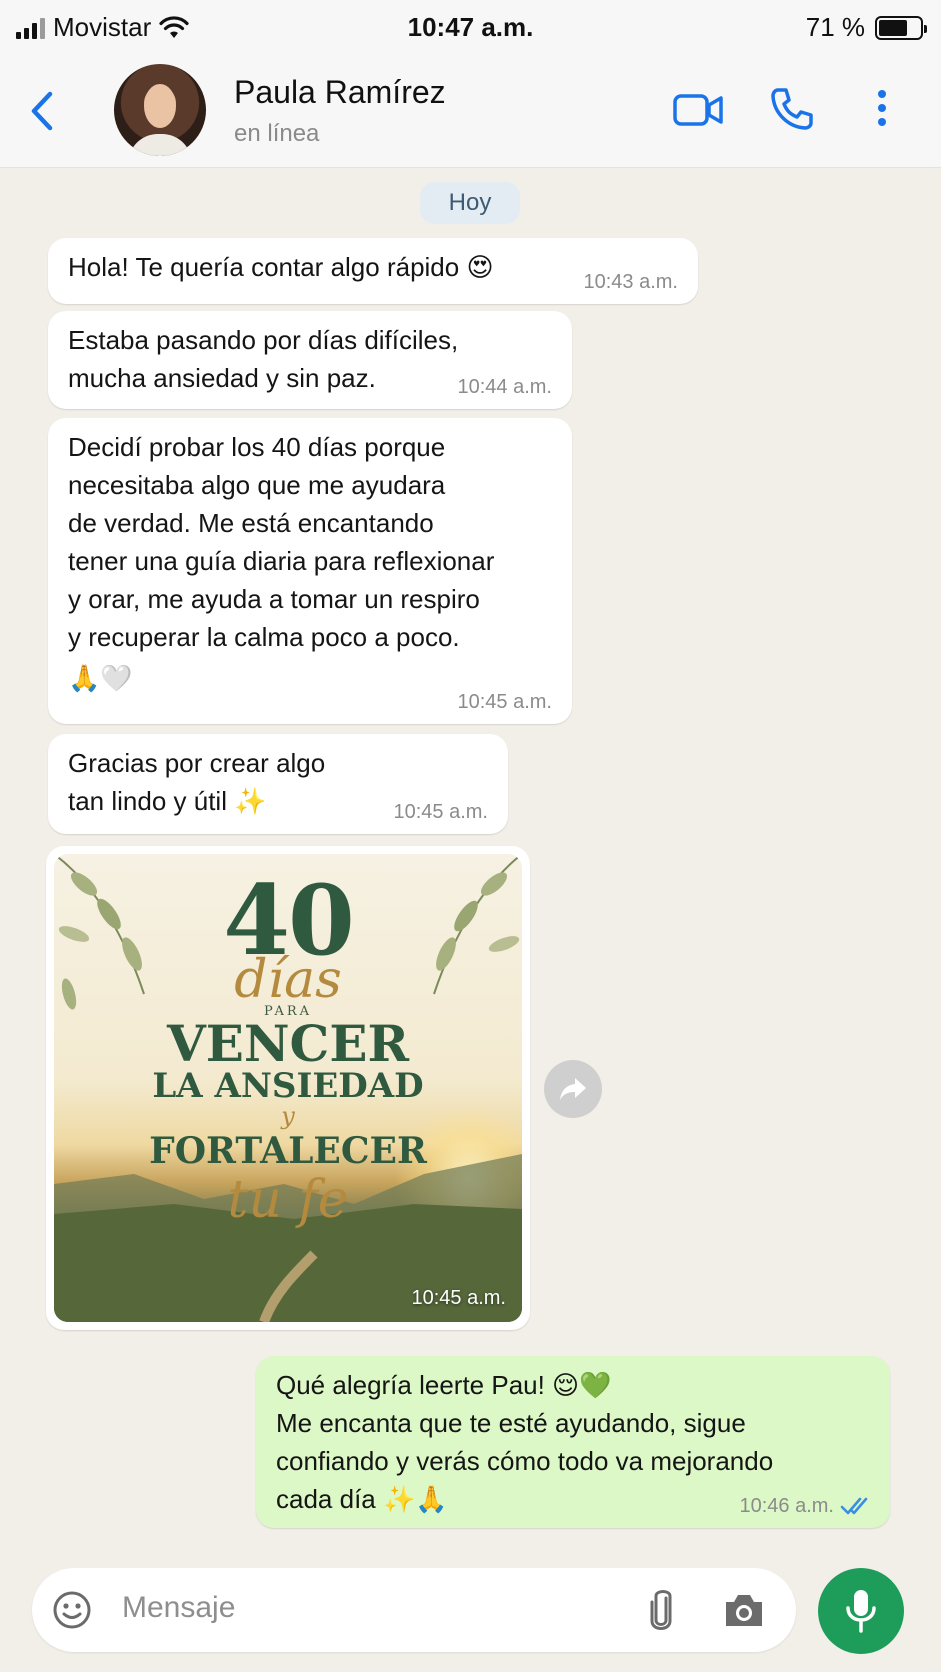 Image resolution: width=941 pixels, height=1672 pixels. Describe the element at coordinates (288, 1043) in the screenshot. I see `image-title-vencer: VENCER` at that location.